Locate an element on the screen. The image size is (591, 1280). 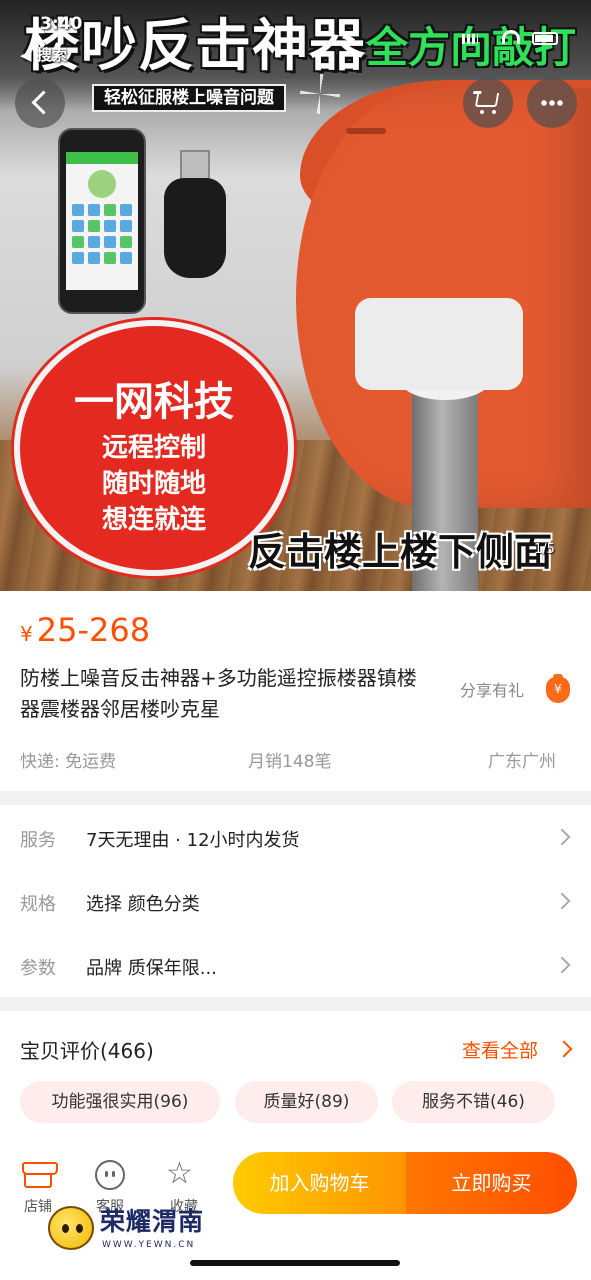
watermark-name: 荣耀渭南 is located at coordinates (152, 1221).